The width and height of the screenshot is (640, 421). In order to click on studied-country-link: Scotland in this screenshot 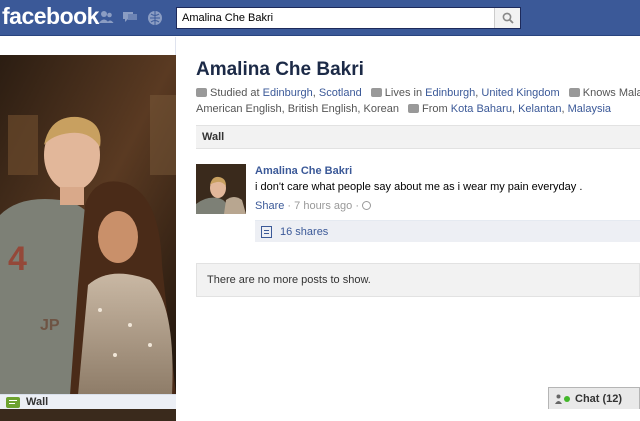, I will do `click(340, 93)`.